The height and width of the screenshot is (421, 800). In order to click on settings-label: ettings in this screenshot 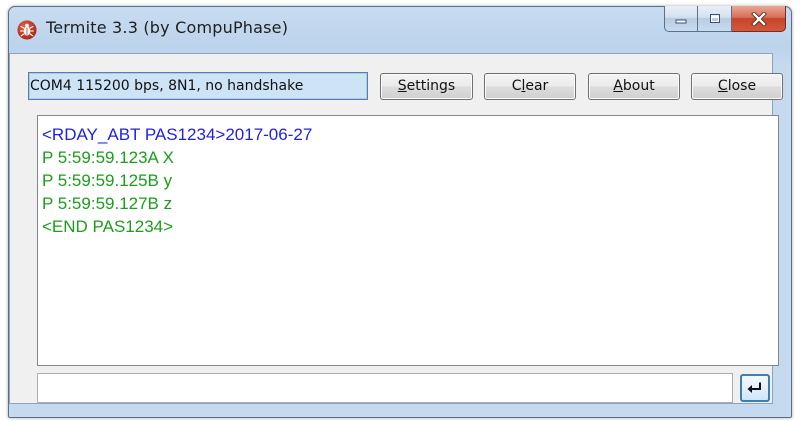, I will do `click(431, 86)`.